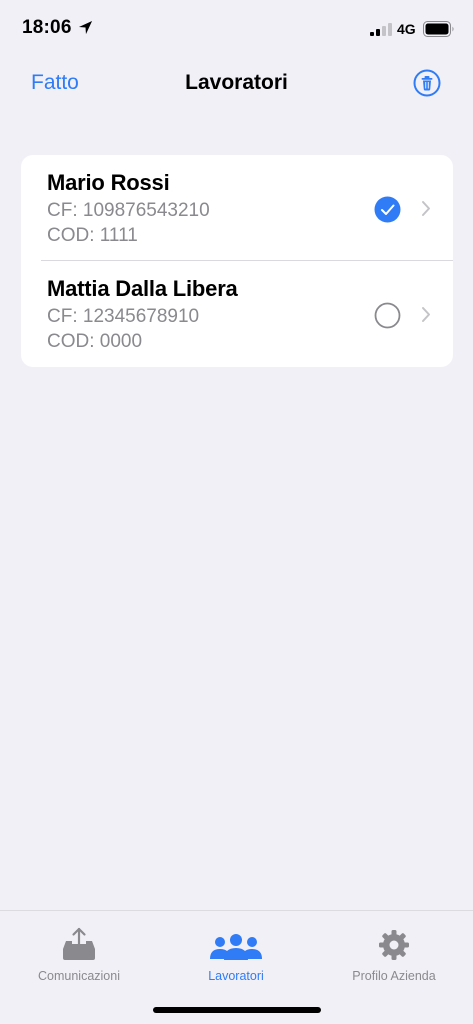 The width and height of the screenshot is (473, 1024). Describe the element at coordinates (394, 976) in the screenshot. I see `tab-label: Profilo Azienda` at that location.